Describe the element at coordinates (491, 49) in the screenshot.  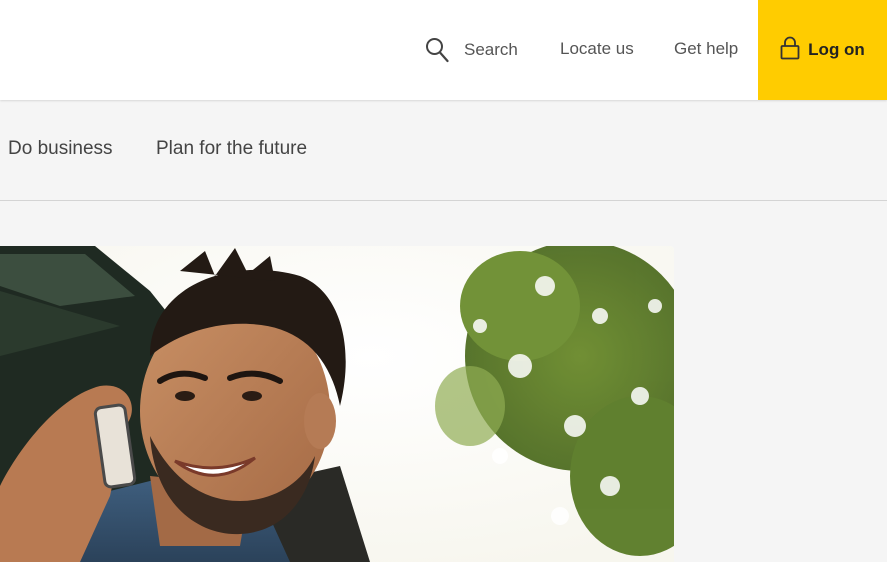
I see `search-label: Search` at that location.